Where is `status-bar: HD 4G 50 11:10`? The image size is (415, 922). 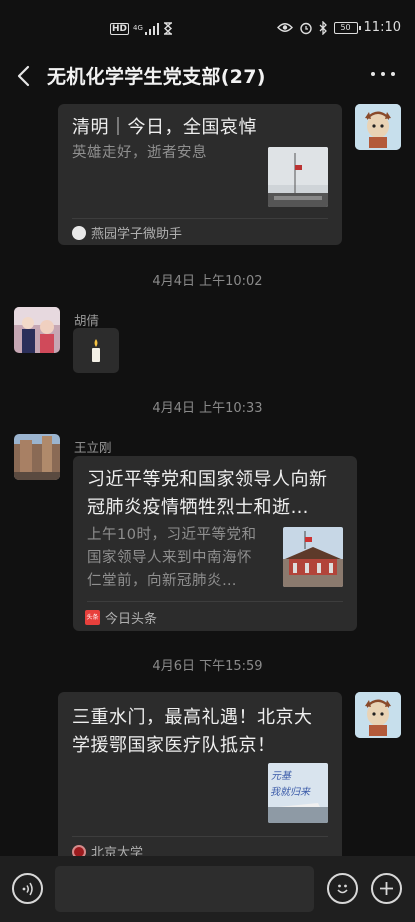
status-bar: HD 4G 50 11:10 is located at coordinates (207, 30).